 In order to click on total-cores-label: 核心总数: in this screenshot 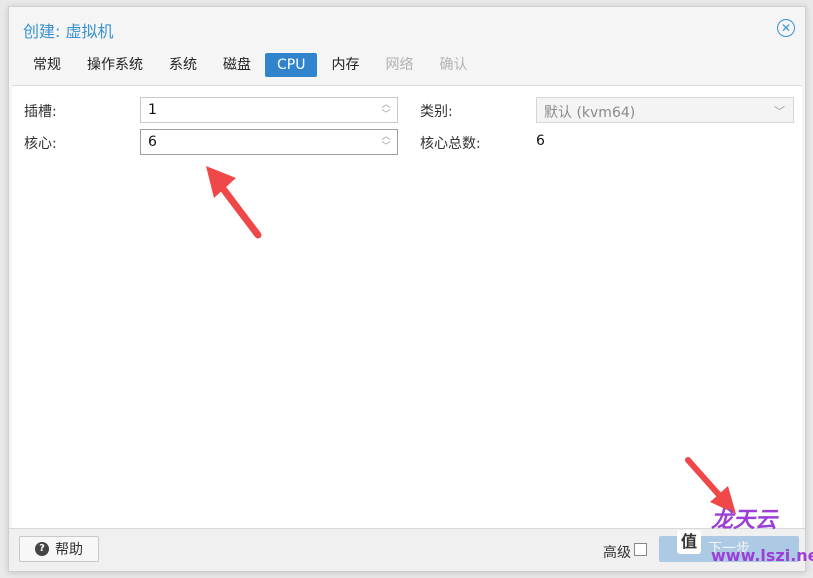, I will do `click(450, 144)`.